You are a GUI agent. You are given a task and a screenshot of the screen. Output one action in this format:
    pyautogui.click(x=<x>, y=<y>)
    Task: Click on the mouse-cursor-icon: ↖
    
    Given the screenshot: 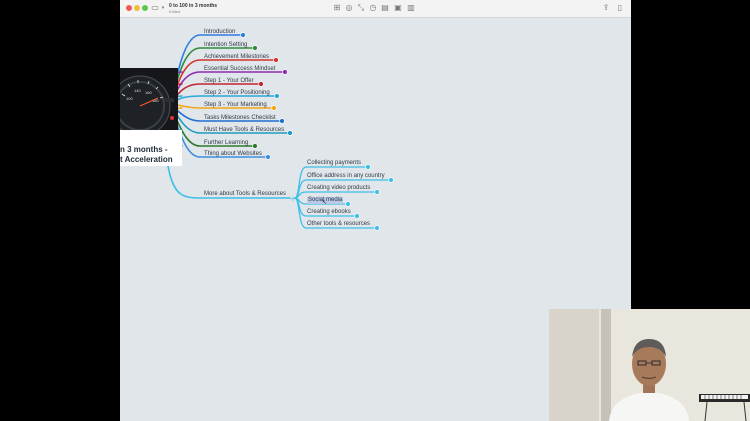 What is the action you would take?
    pyautogui.click(x=325, y=203)
    